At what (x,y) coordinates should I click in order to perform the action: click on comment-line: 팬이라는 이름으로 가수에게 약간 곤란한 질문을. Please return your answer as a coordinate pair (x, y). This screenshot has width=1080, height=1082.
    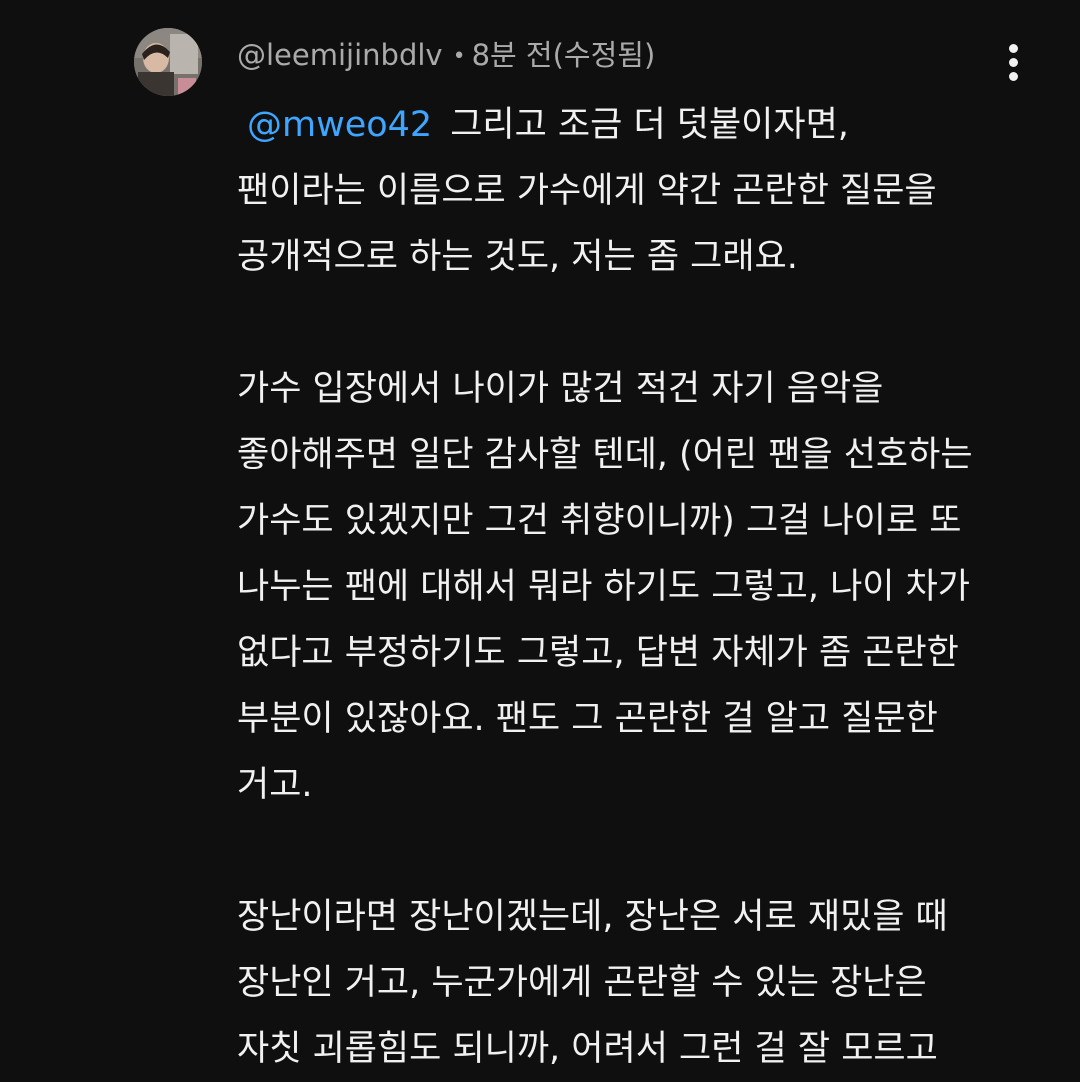
    Looking at the image, I should click on (587, 191).